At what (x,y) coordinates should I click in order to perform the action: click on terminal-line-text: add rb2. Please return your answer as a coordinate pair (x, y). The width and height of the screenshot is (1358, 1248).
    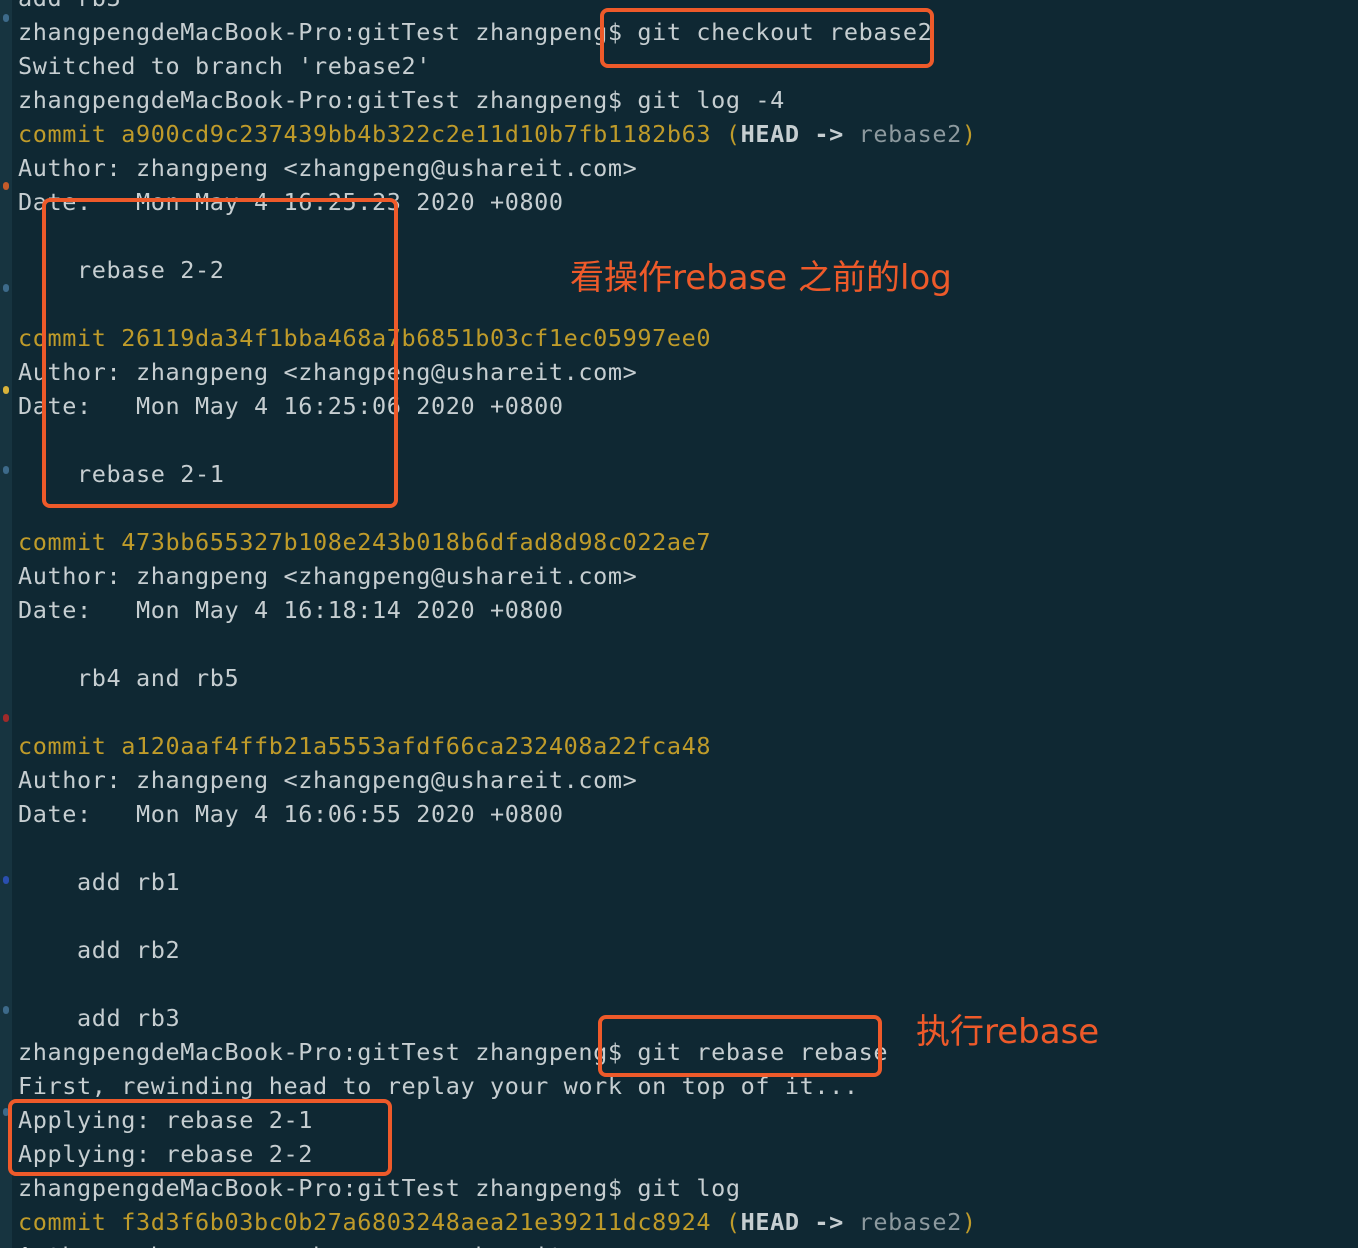
    Looking at the image, I should click on (99, 950).